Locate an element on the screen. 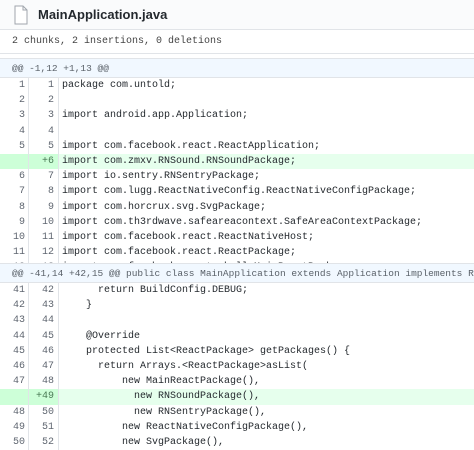  new-line-number: 11 is located at coordinates (41, 237).